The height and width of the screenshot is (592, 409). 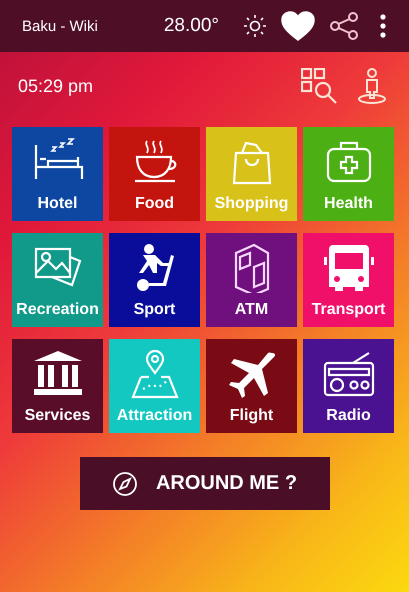 What do you see at coordinates (344, 26) in the screenshot?
I see `share-icon` at bounding box center [344, 26].